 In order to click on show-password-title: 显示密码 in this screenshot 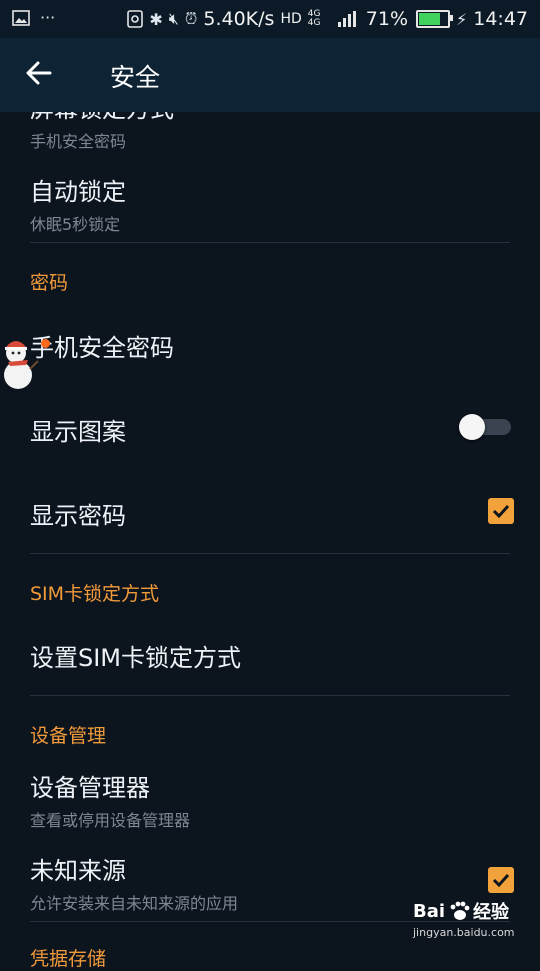, I will do `click(78, 516)`.